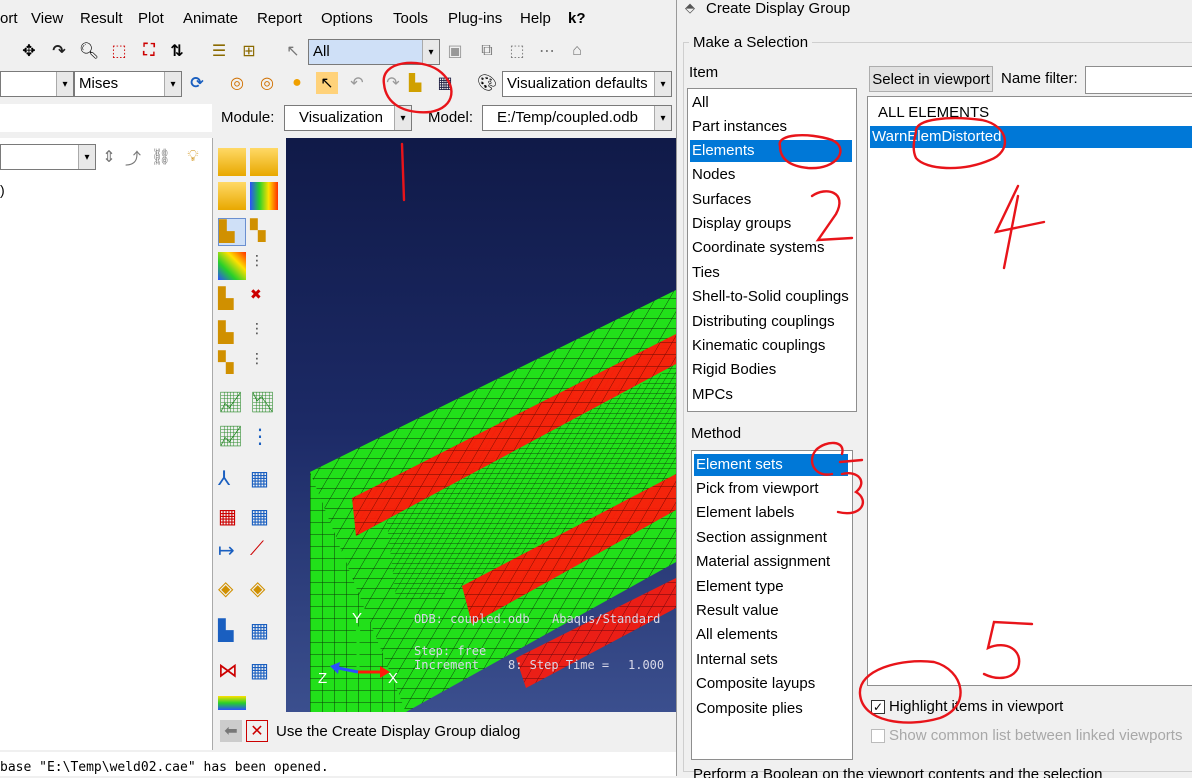  Describe the element at coordinates (37, 84) in the screenshot. I see `step-combo: ▾` at that location.